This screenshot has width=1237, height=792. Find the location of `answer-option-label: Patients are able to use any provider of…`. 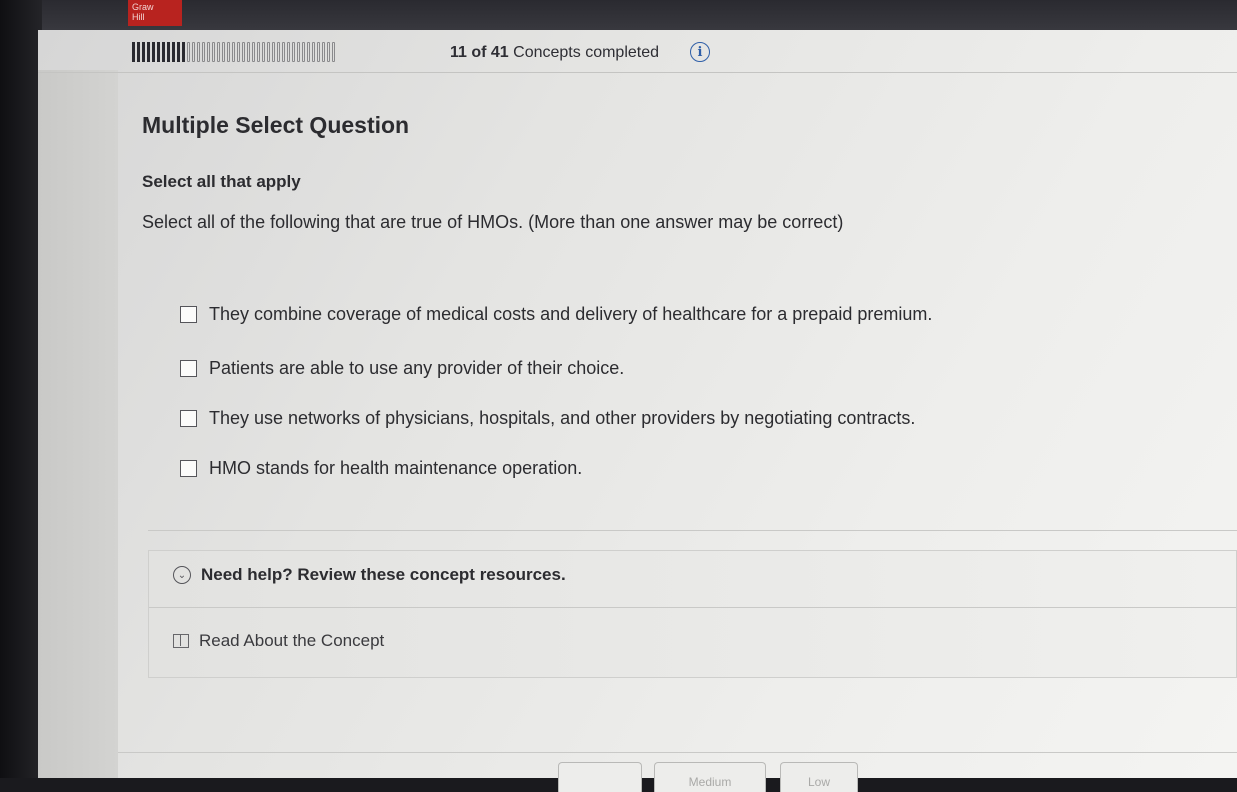

answer-option-label: Patients are able to use any provider of… is located at coordinates (417, 368).